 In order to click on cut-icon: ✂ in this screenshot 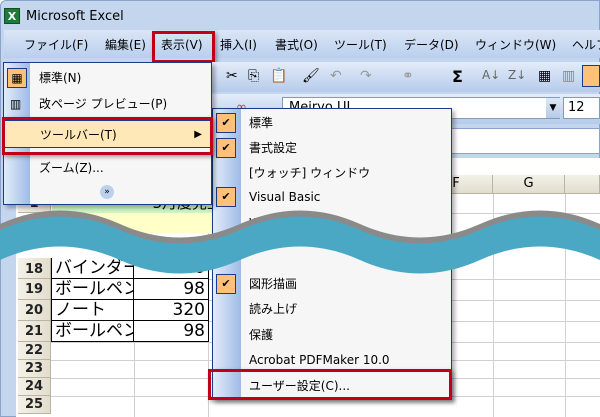, I will do `click(232, 76)`.